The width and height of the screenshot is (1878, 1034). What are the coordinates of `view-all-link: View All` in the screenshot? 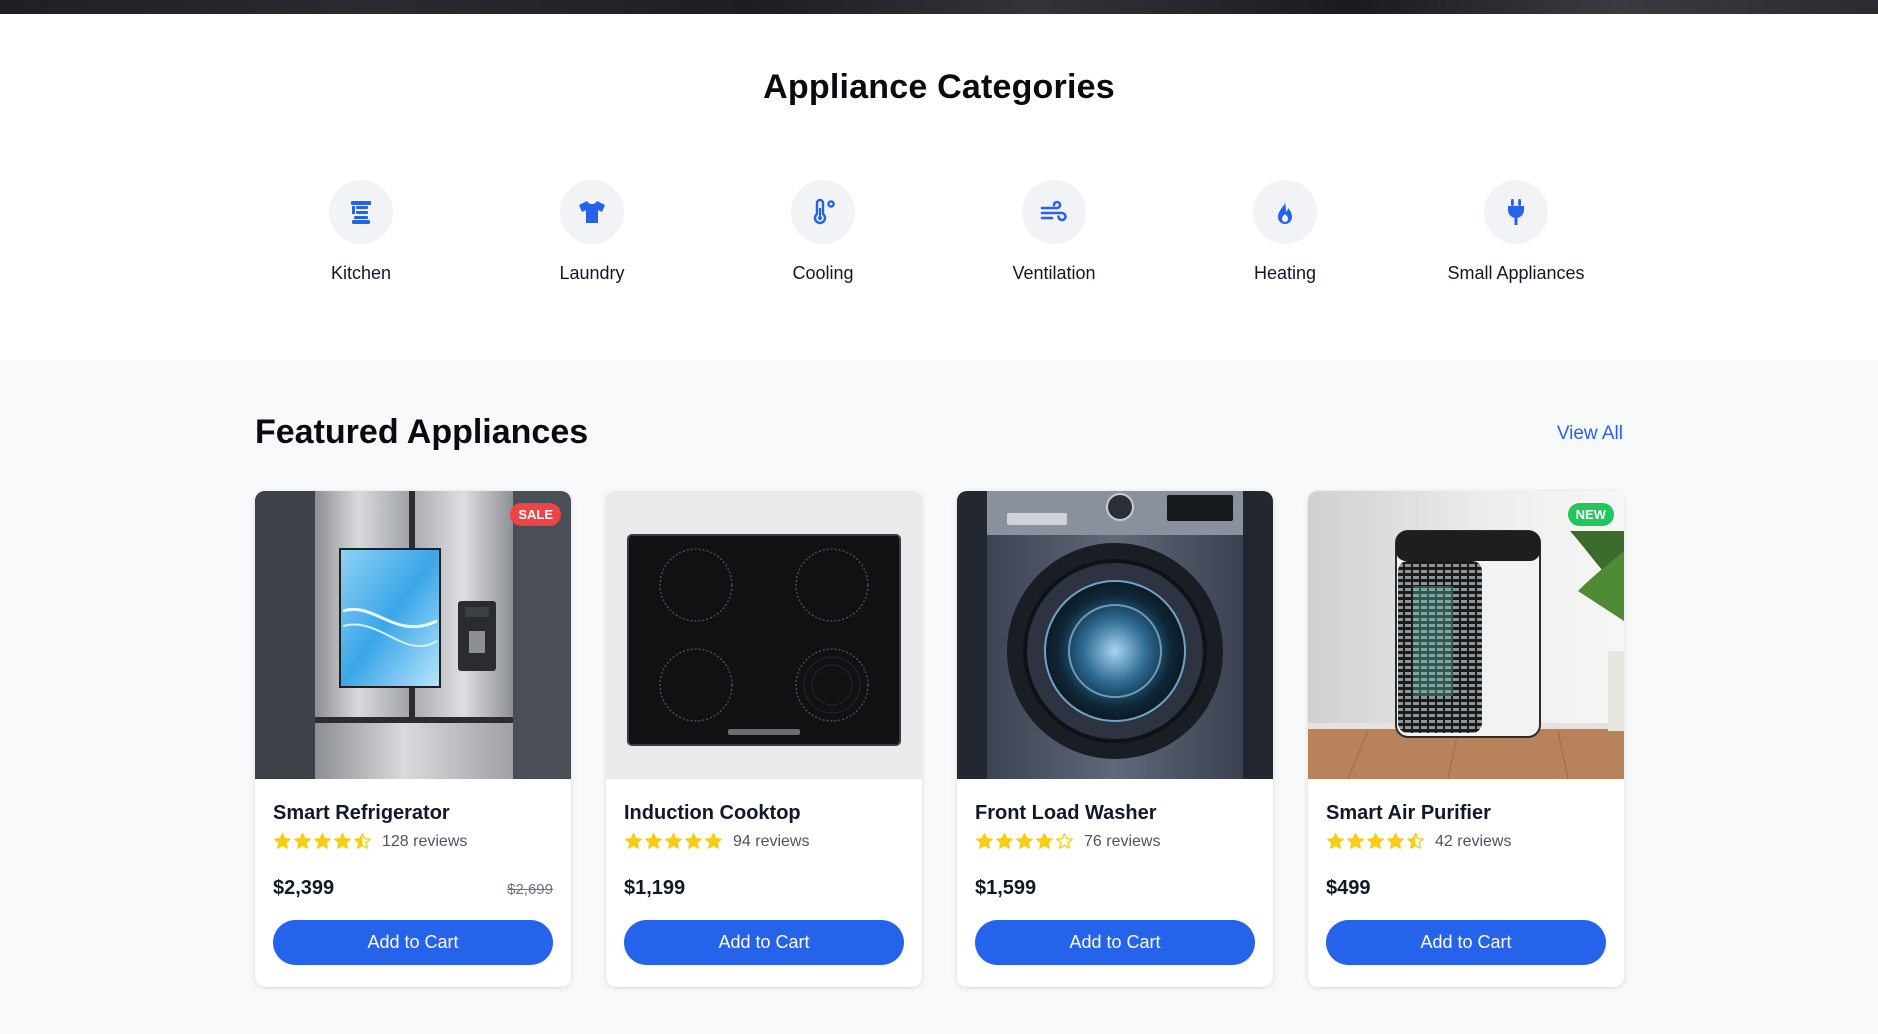 It's located at (1590, 434).